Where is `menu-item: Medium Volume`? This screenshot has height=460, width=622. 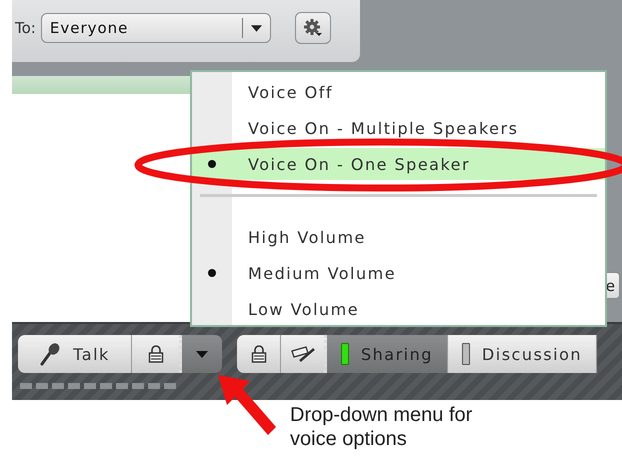
menu-item: Medium Volume is located at coordinates (398, 273).